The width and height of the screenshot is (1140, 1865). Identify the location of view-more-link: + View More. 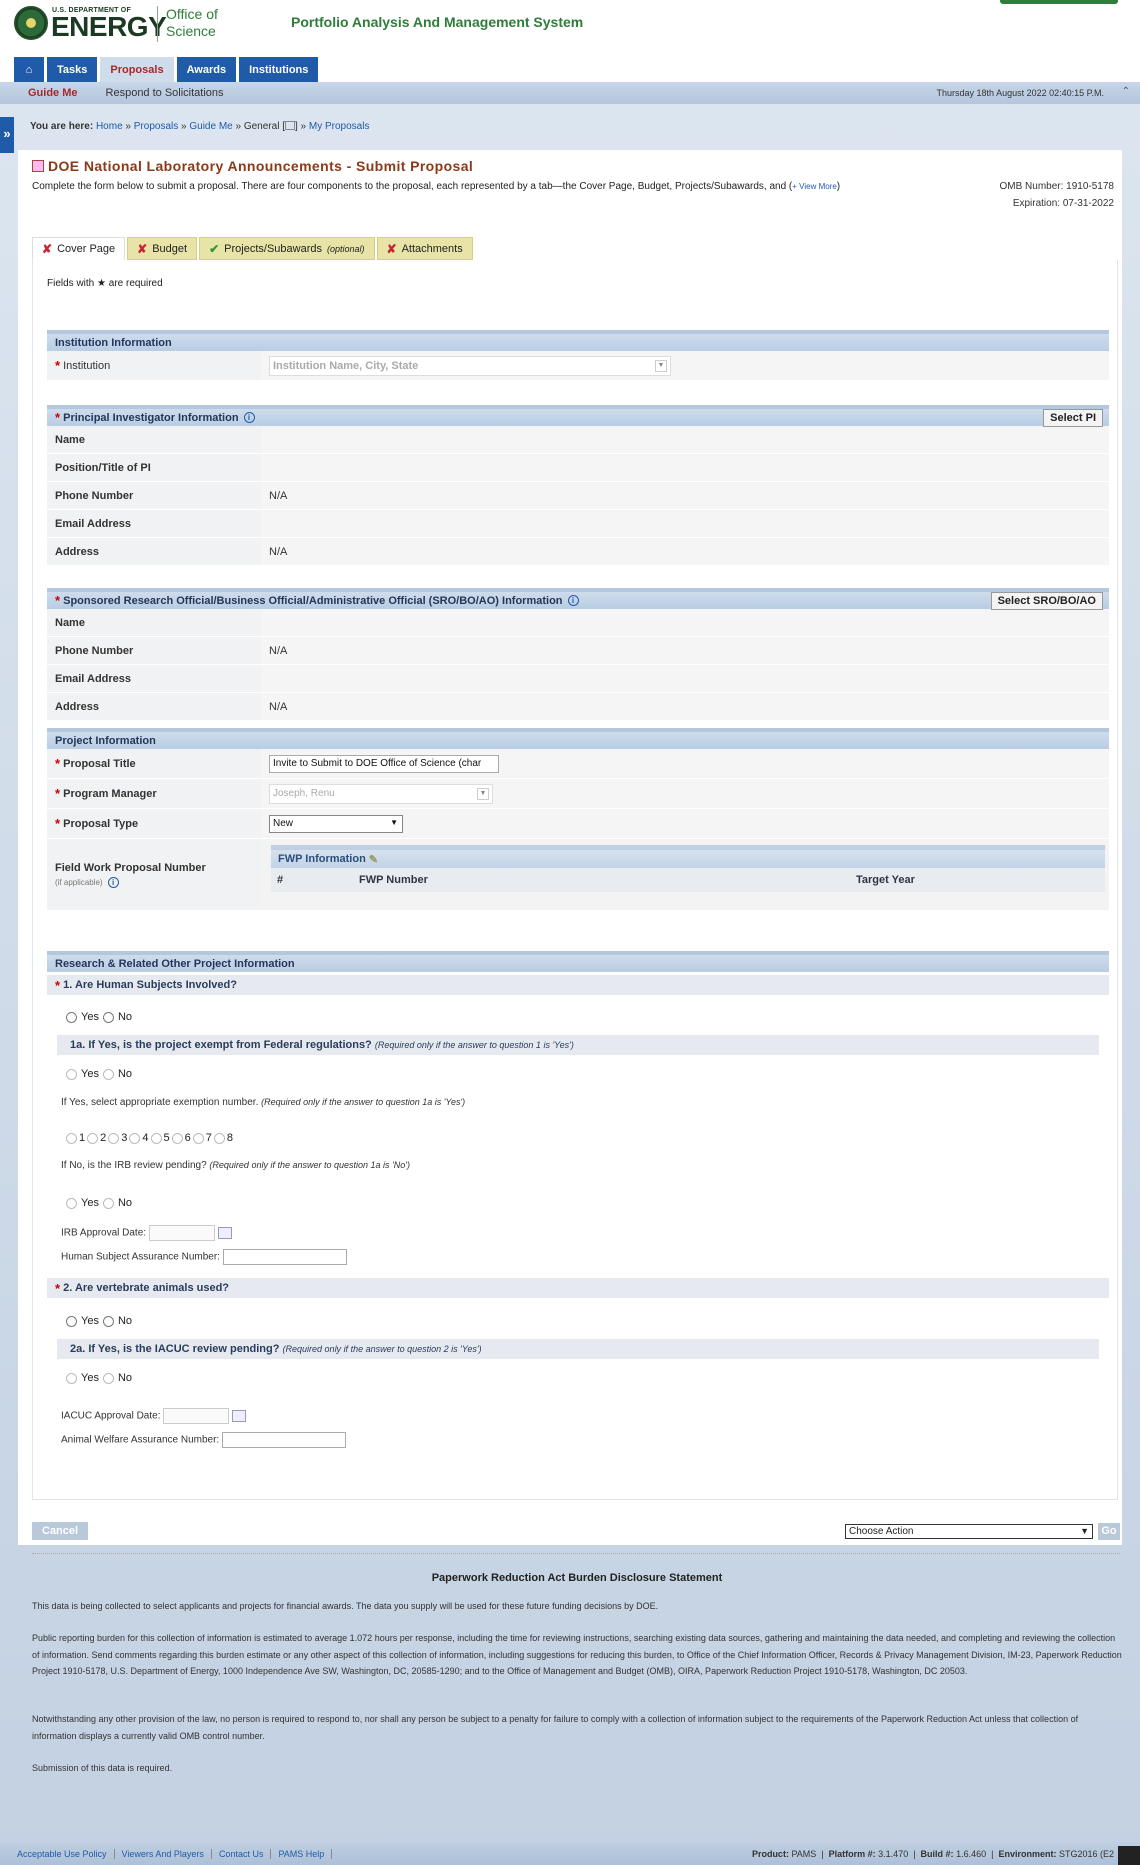
(814, 186).